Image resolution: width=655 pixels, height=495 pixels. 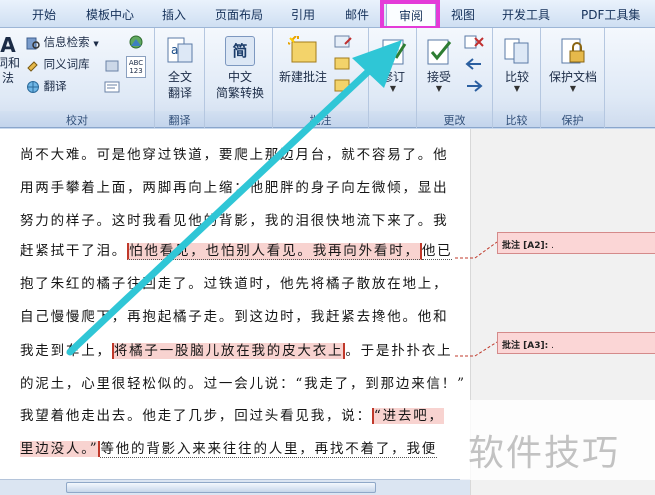 I want to click on watermark-text: 软件技巧, so click(x=544, y=453).